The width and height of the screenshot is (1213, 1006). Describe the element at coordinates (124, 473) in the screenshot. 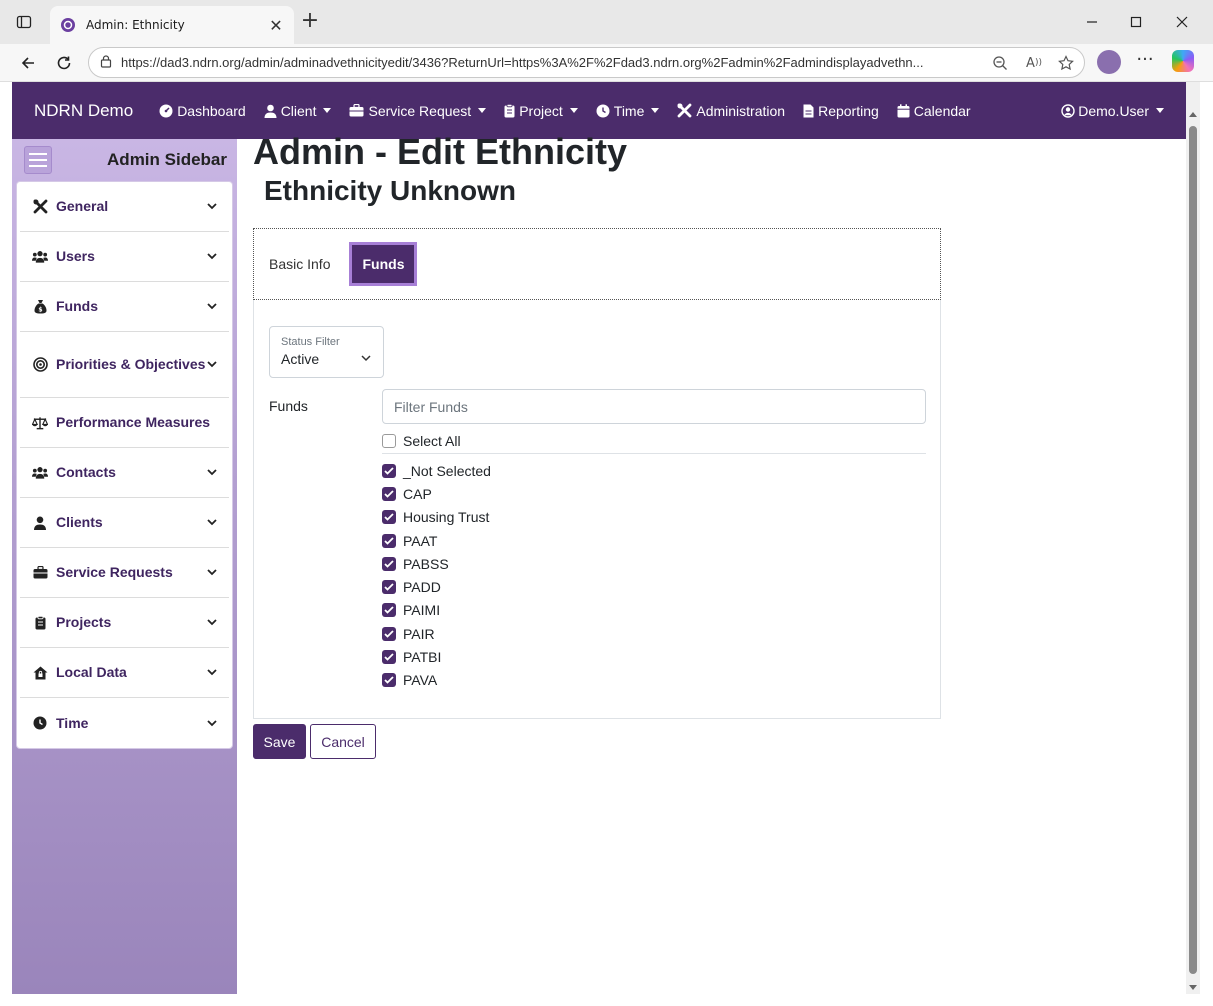

I see `sidebar-item-contacts: Contacts` at that location.